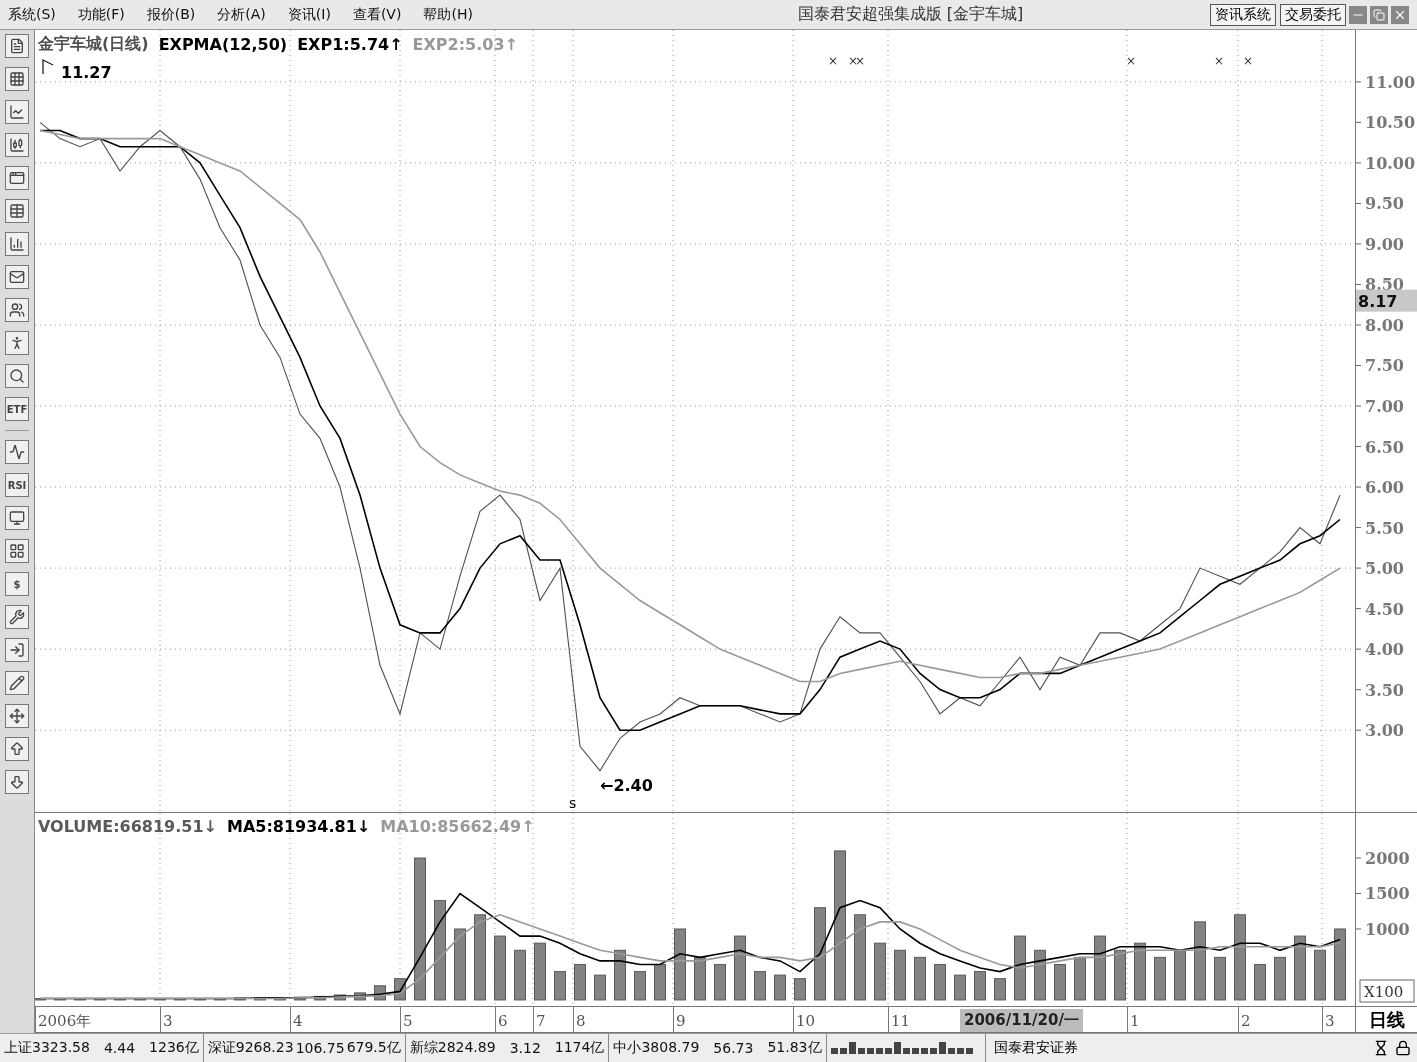 The image size is (1417, 1062). Describe the element at coordinates (1135, 1021) in the screenshot. I see `axis-label: 1` at that location.